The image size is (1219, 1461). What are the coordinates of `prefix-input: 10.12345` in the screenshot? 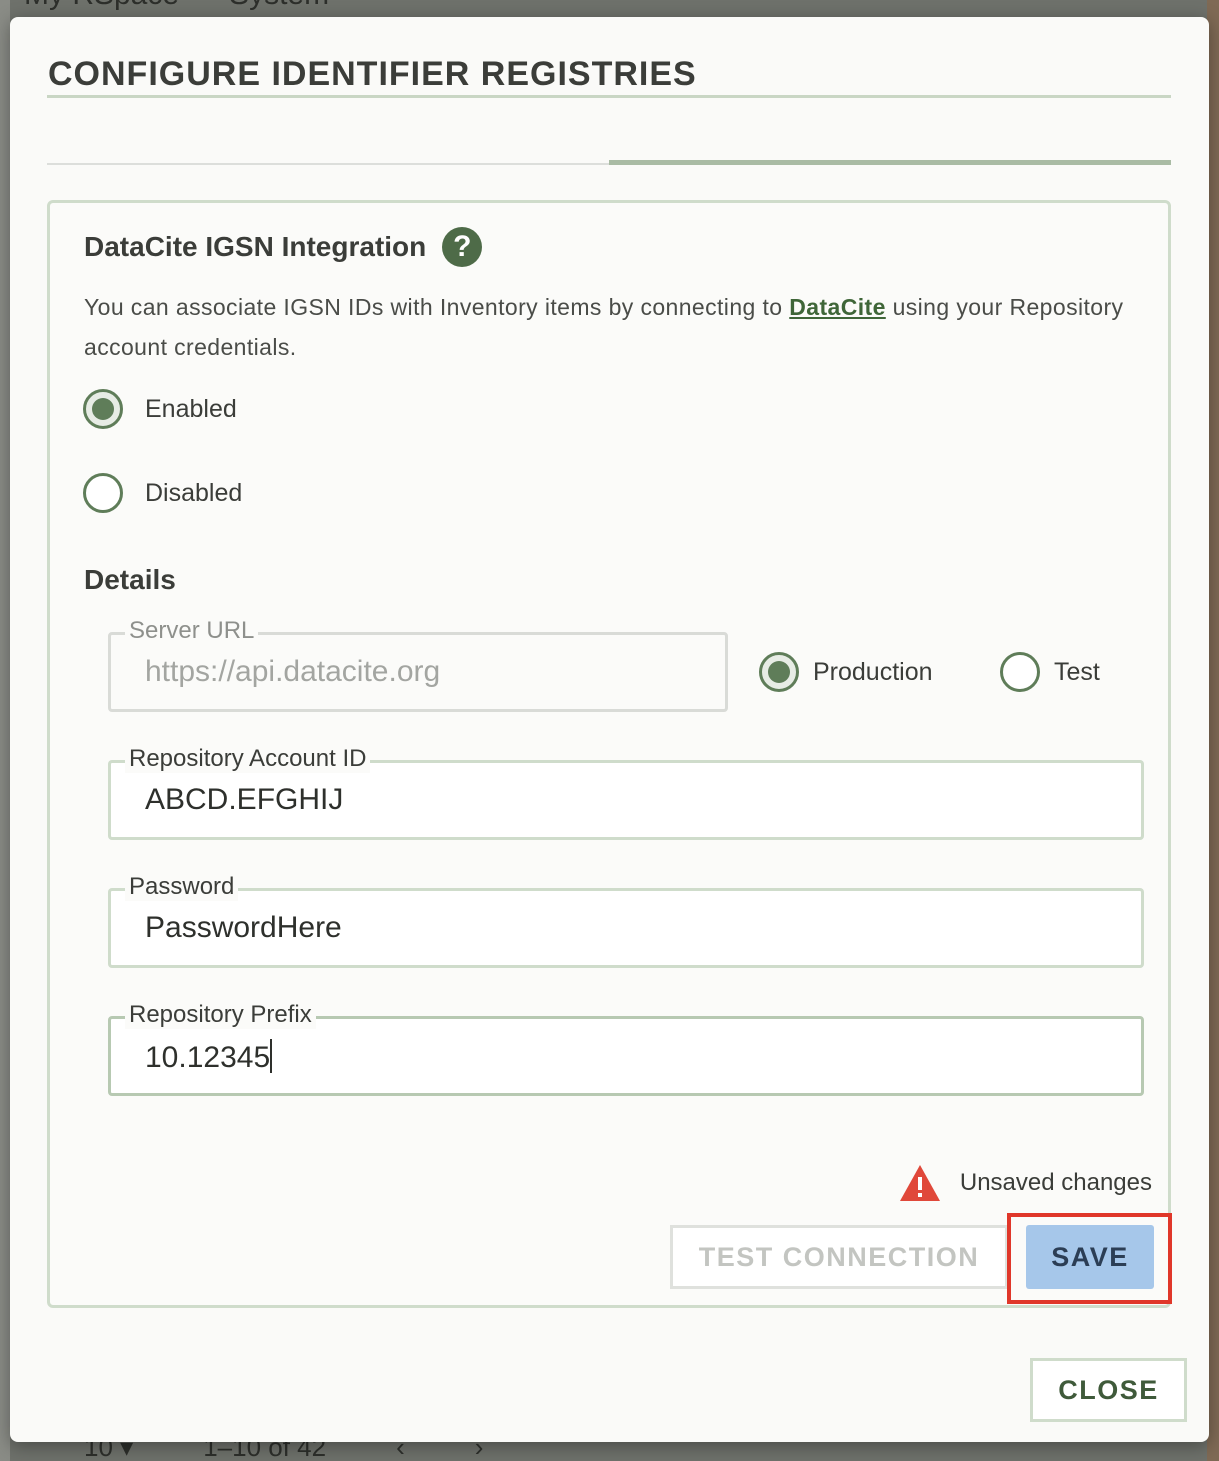 It's located at (633, 1057).